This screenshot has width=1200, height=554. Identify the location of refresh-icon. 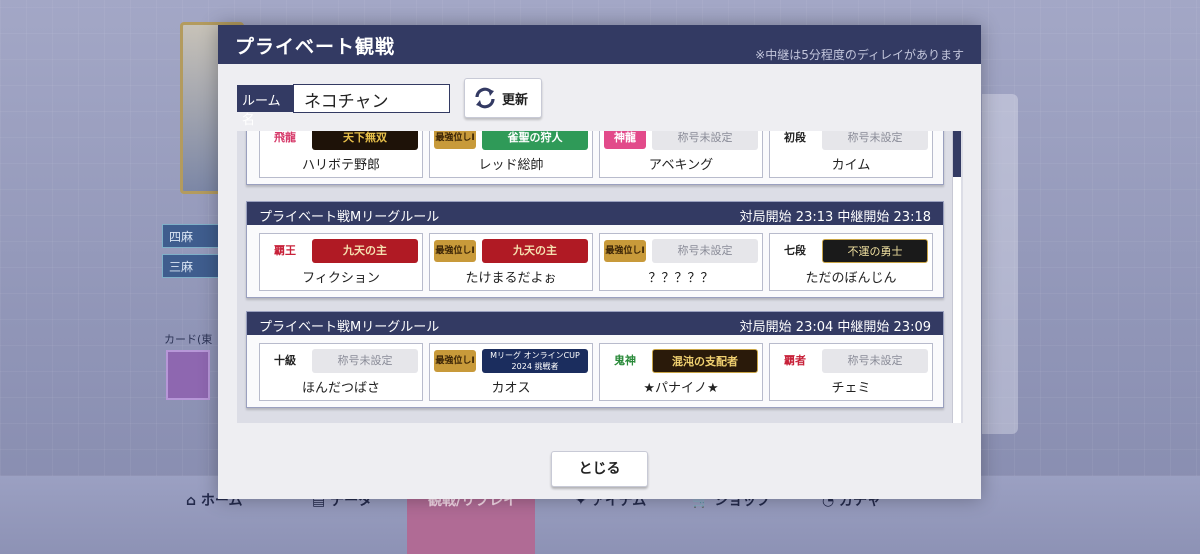
(485, 98).